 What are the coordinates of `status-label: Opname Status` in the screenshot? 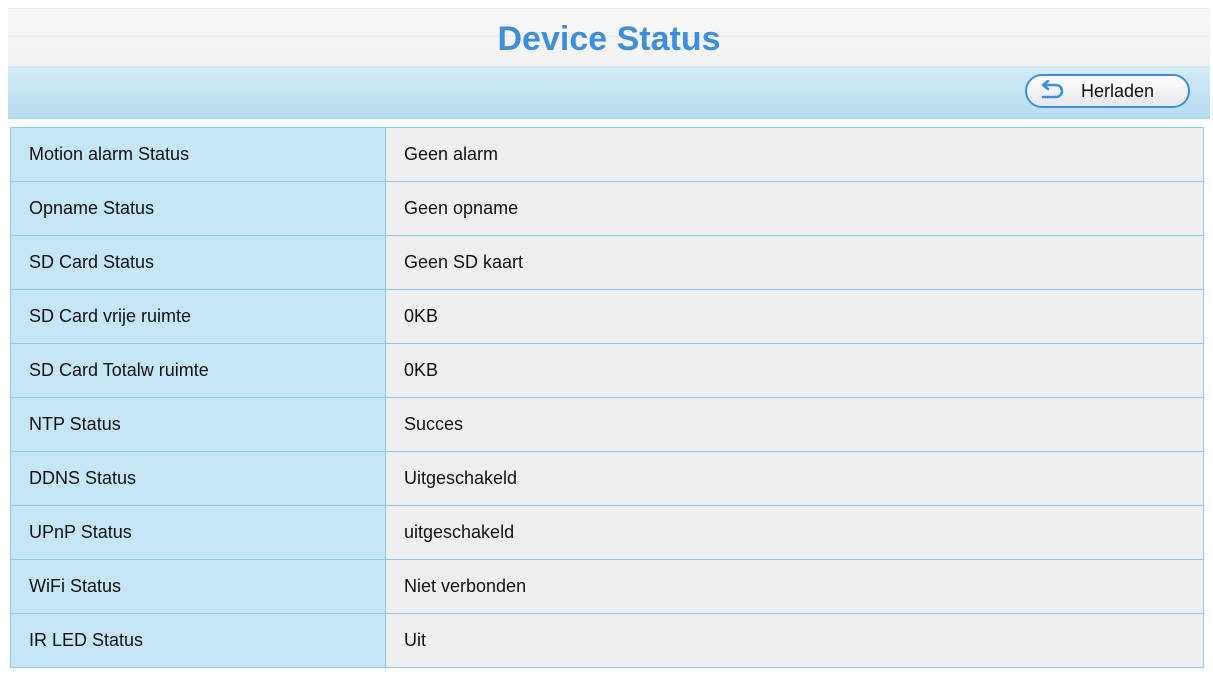 It's located at (198, 208).